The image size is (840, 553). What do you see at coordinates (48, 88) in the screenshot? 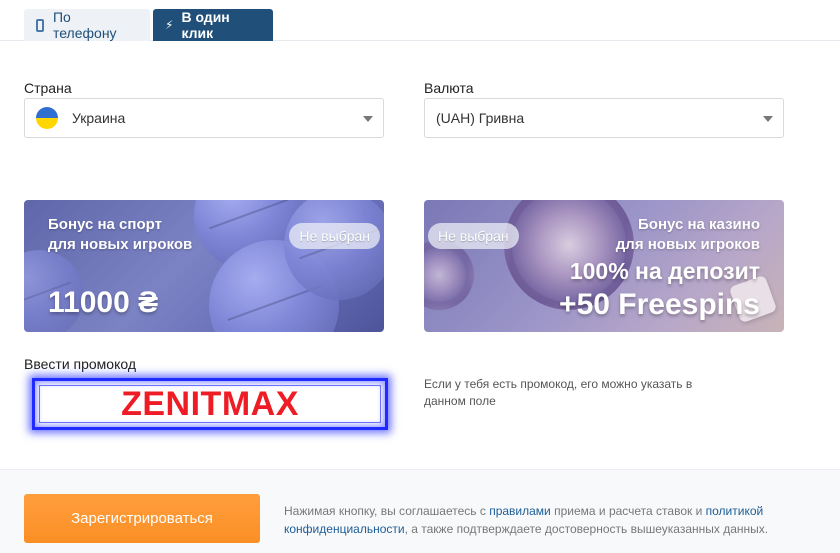
I see `country-label: Страна` at bounding box center [48, 88].